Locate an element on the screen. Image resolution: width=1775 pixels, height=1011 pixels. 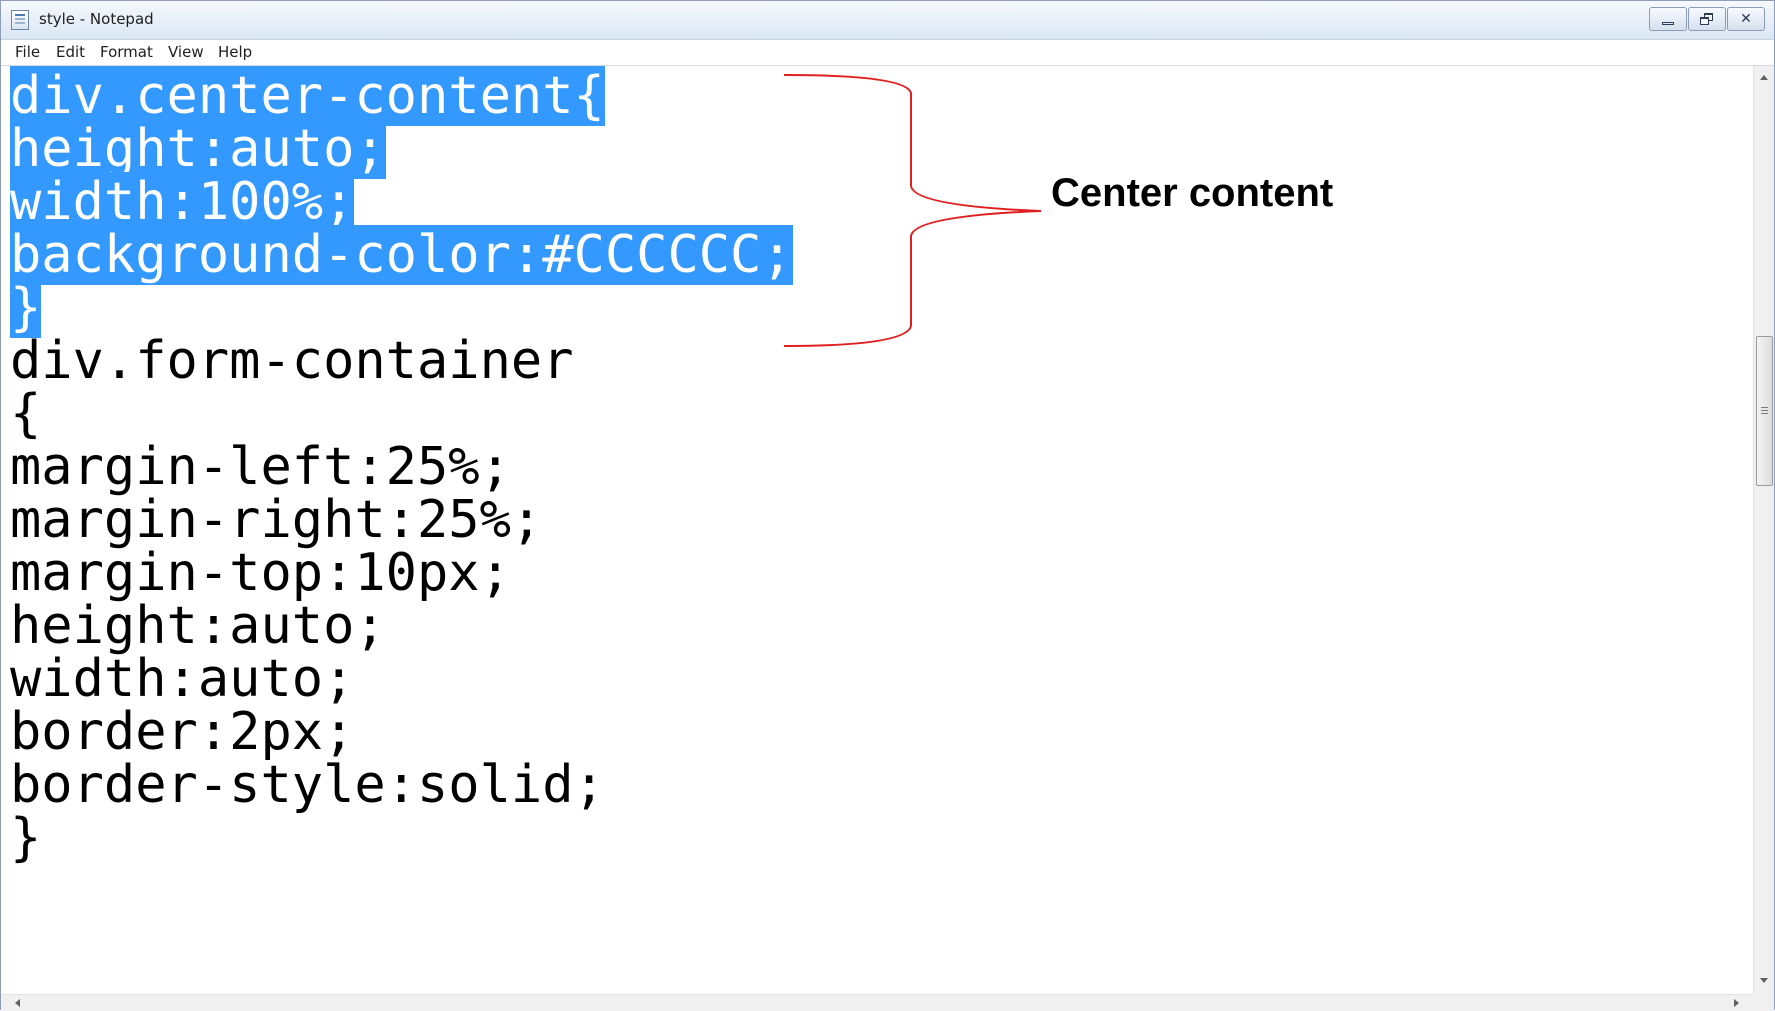
curly-brace-icon is located at coordinates (912, 210).